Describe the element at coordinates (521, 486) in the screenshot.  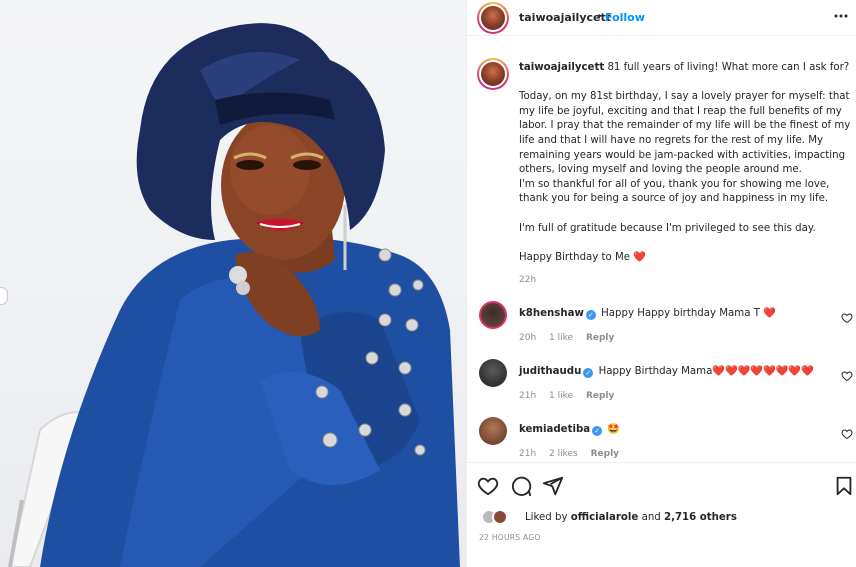
I see `comment-icon` at that location.